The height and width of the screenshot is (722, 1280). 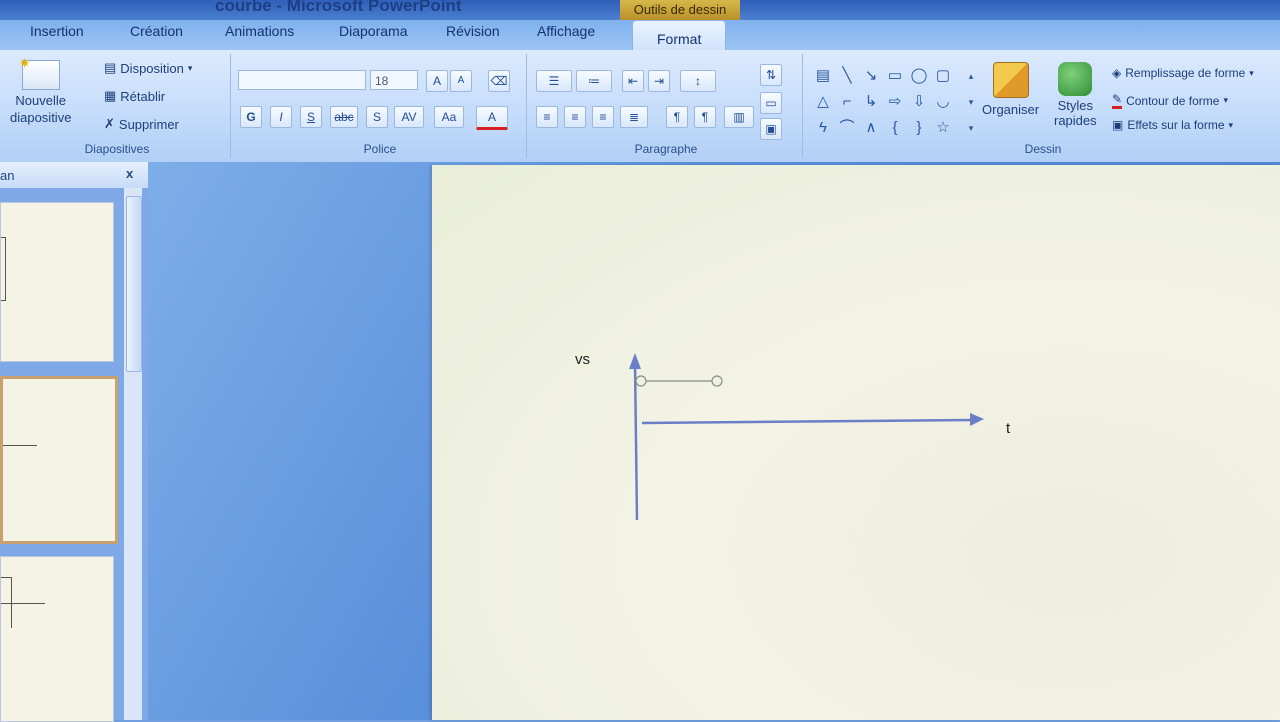 What do you see at coordinates (41, 109) in the screenshot?
I see `new-slide-label: Nouvelle diapositive` at bounding box center [41, 109].